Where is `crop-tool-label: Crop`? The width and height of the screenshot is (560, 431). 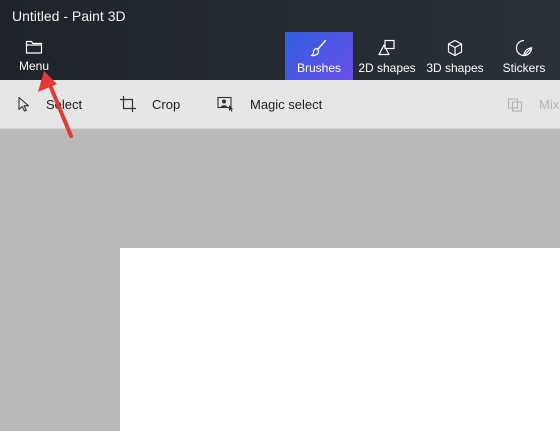
crop-tool-label: Crop is located at coordinates (166, 104).